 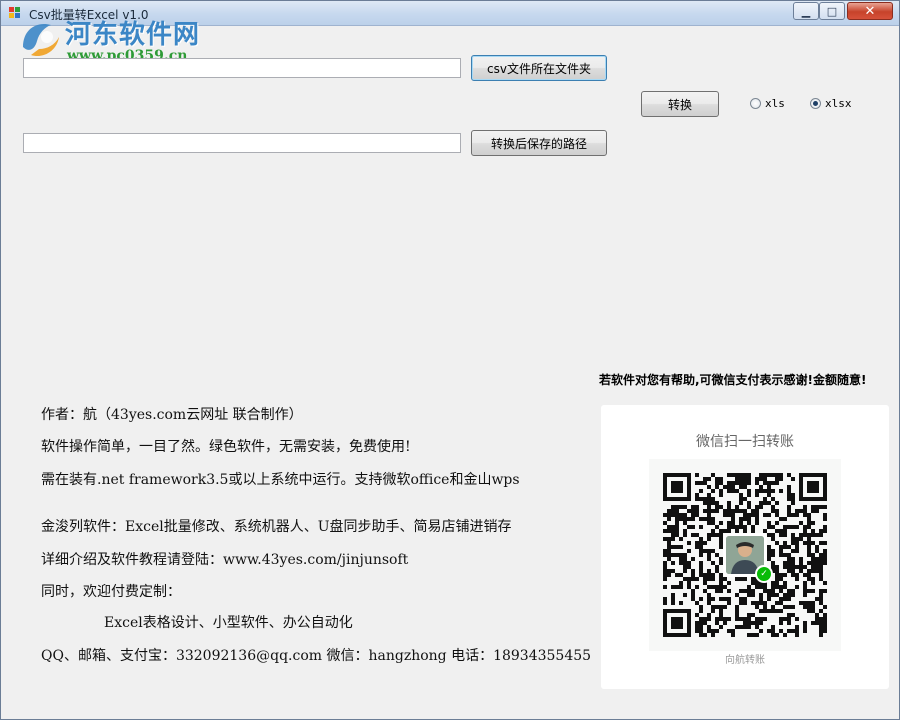 What do you see at coordinates (806, 11) in the screenshot?
I see `minimize-button: ▁` at bounding box center [806, 11].